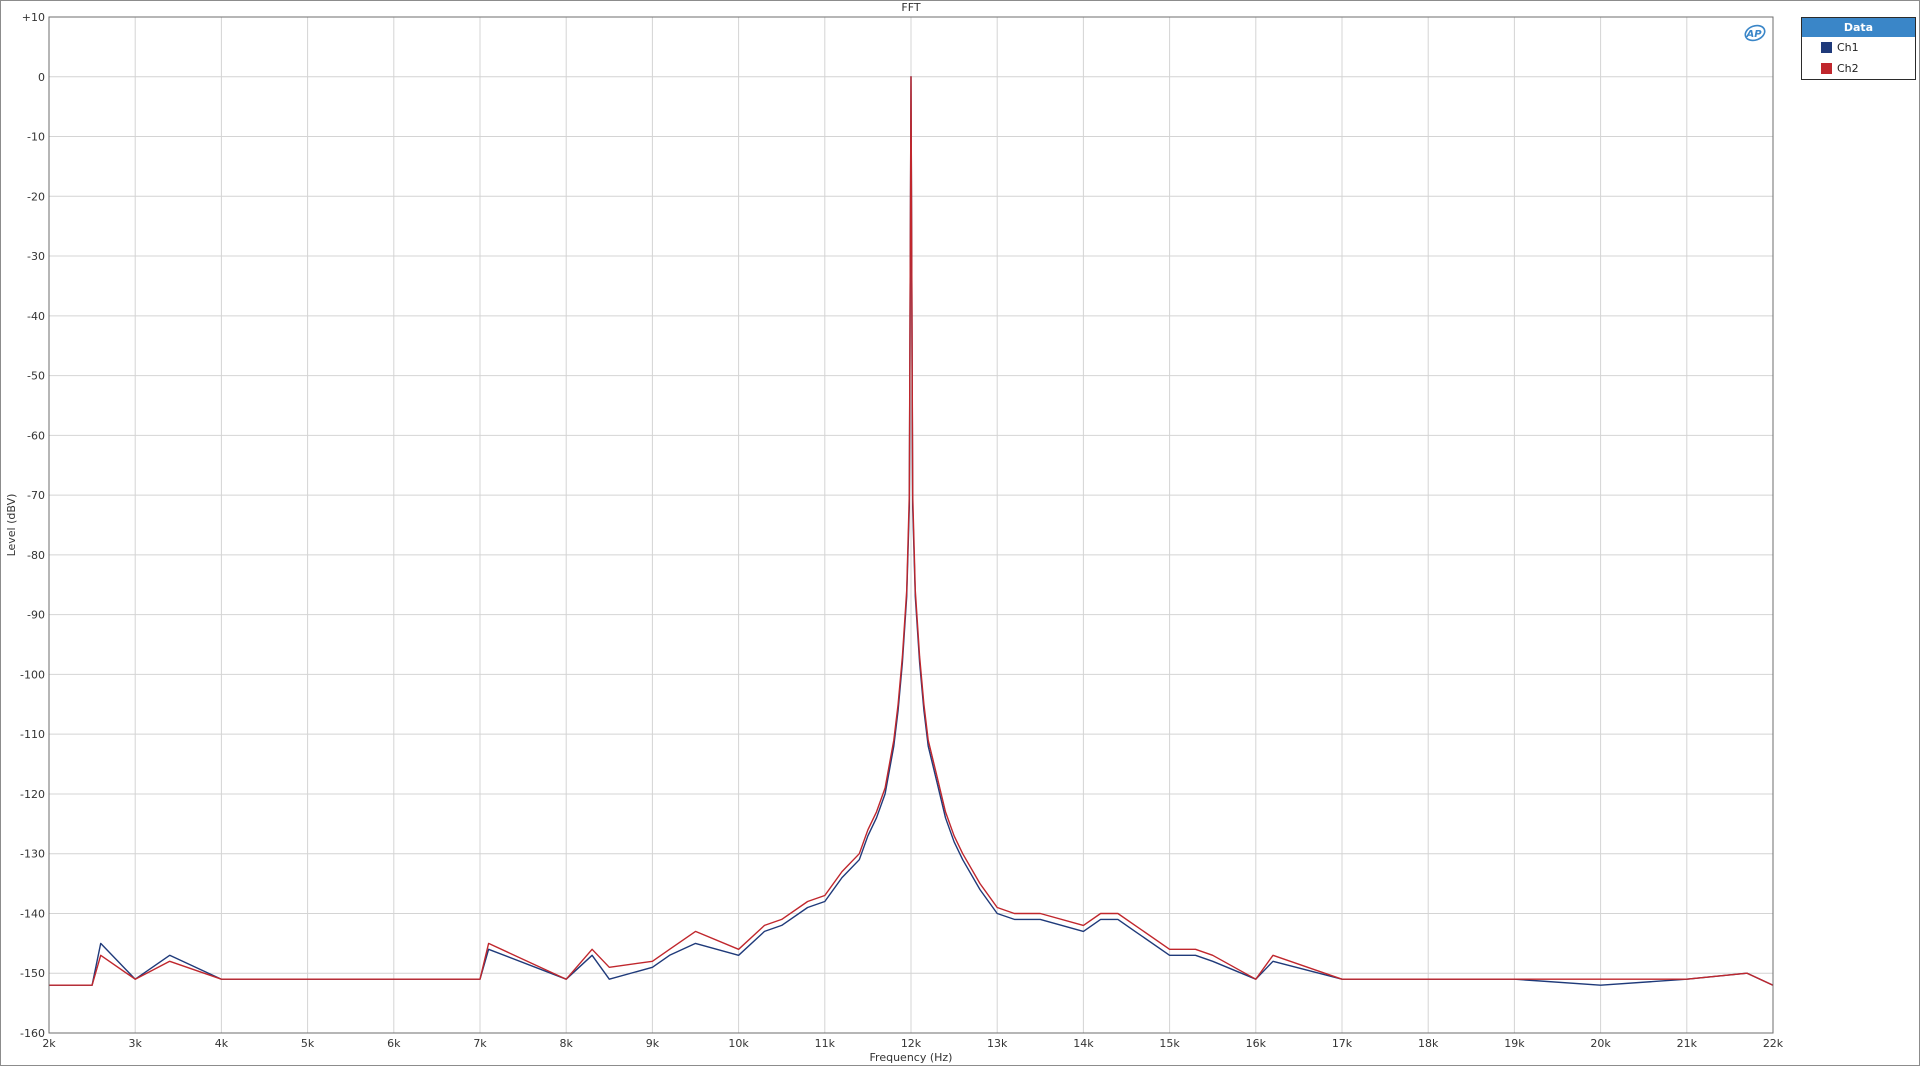 The width and height of the screenshot is (1920, 1067). What do you see at coordinates (222, 1043) in the screenshot?
I see `x-tick-label: 4k` at bounding box center [222, 1043].